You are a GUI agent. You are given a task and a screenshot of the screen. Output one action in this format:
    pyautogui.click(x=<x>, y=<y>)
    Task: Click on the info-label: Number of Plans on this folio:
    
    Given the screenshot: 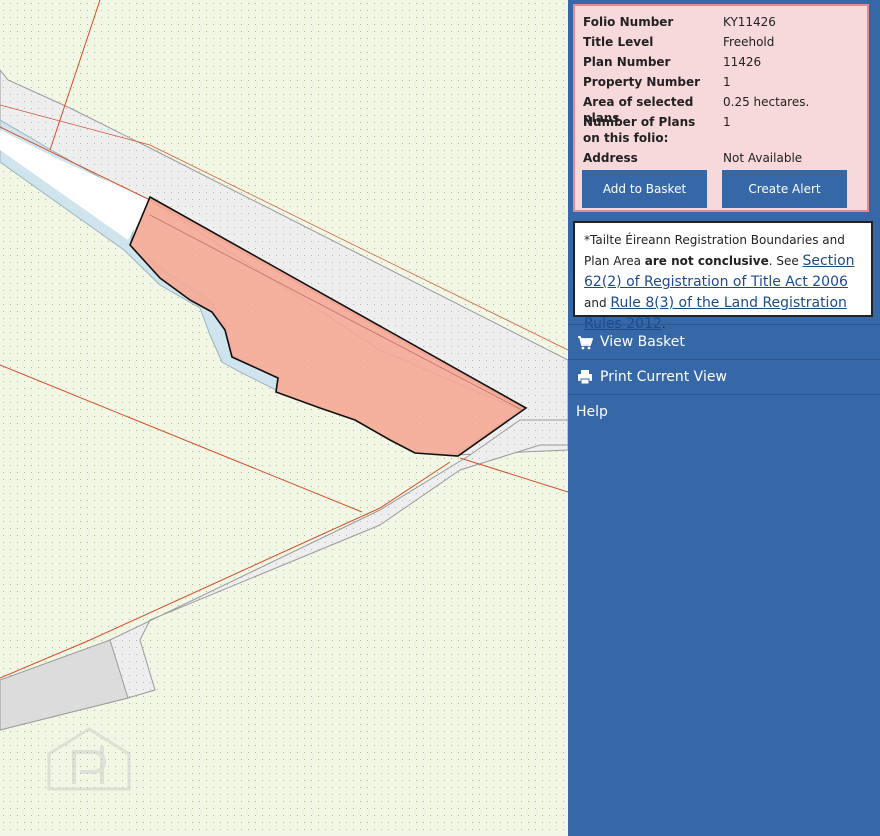 What is the action you would take?
    pyautogui.click(x=639, y=130)
    